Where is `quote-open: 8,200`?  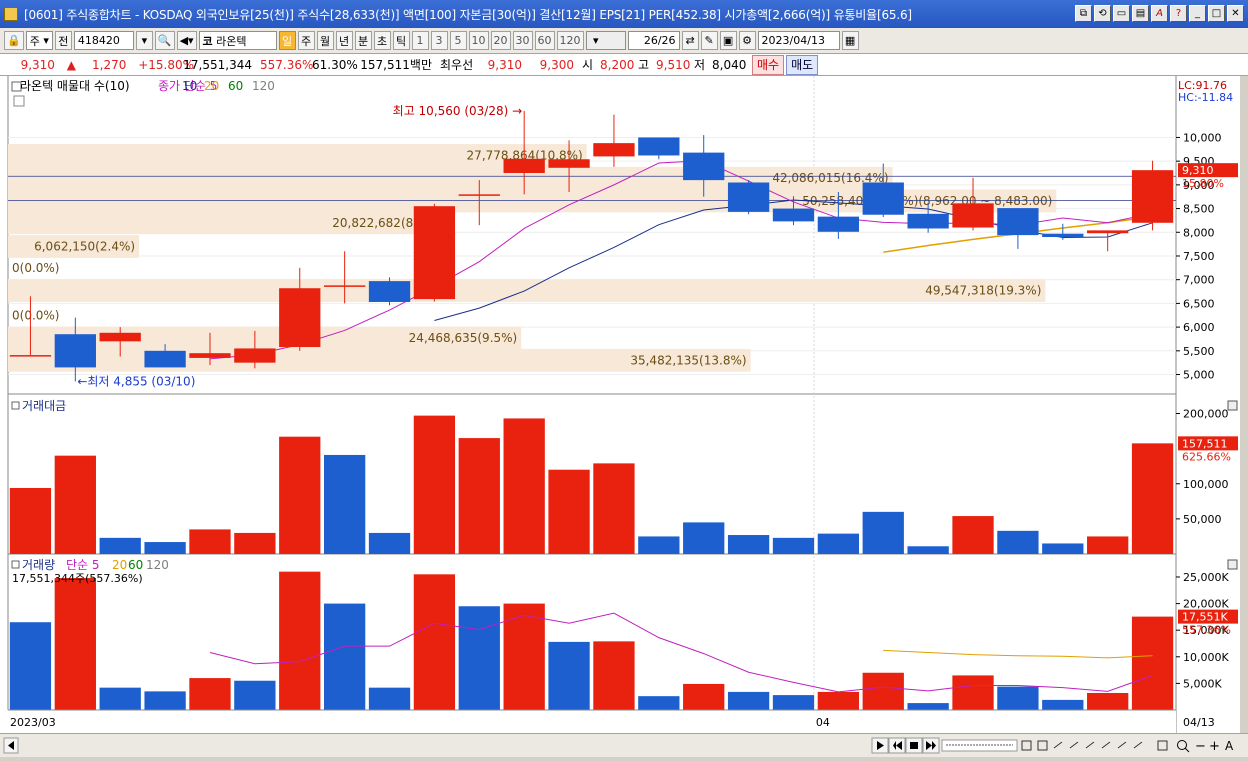 quote-open: 8,200 is located at coordinates (617, 64).